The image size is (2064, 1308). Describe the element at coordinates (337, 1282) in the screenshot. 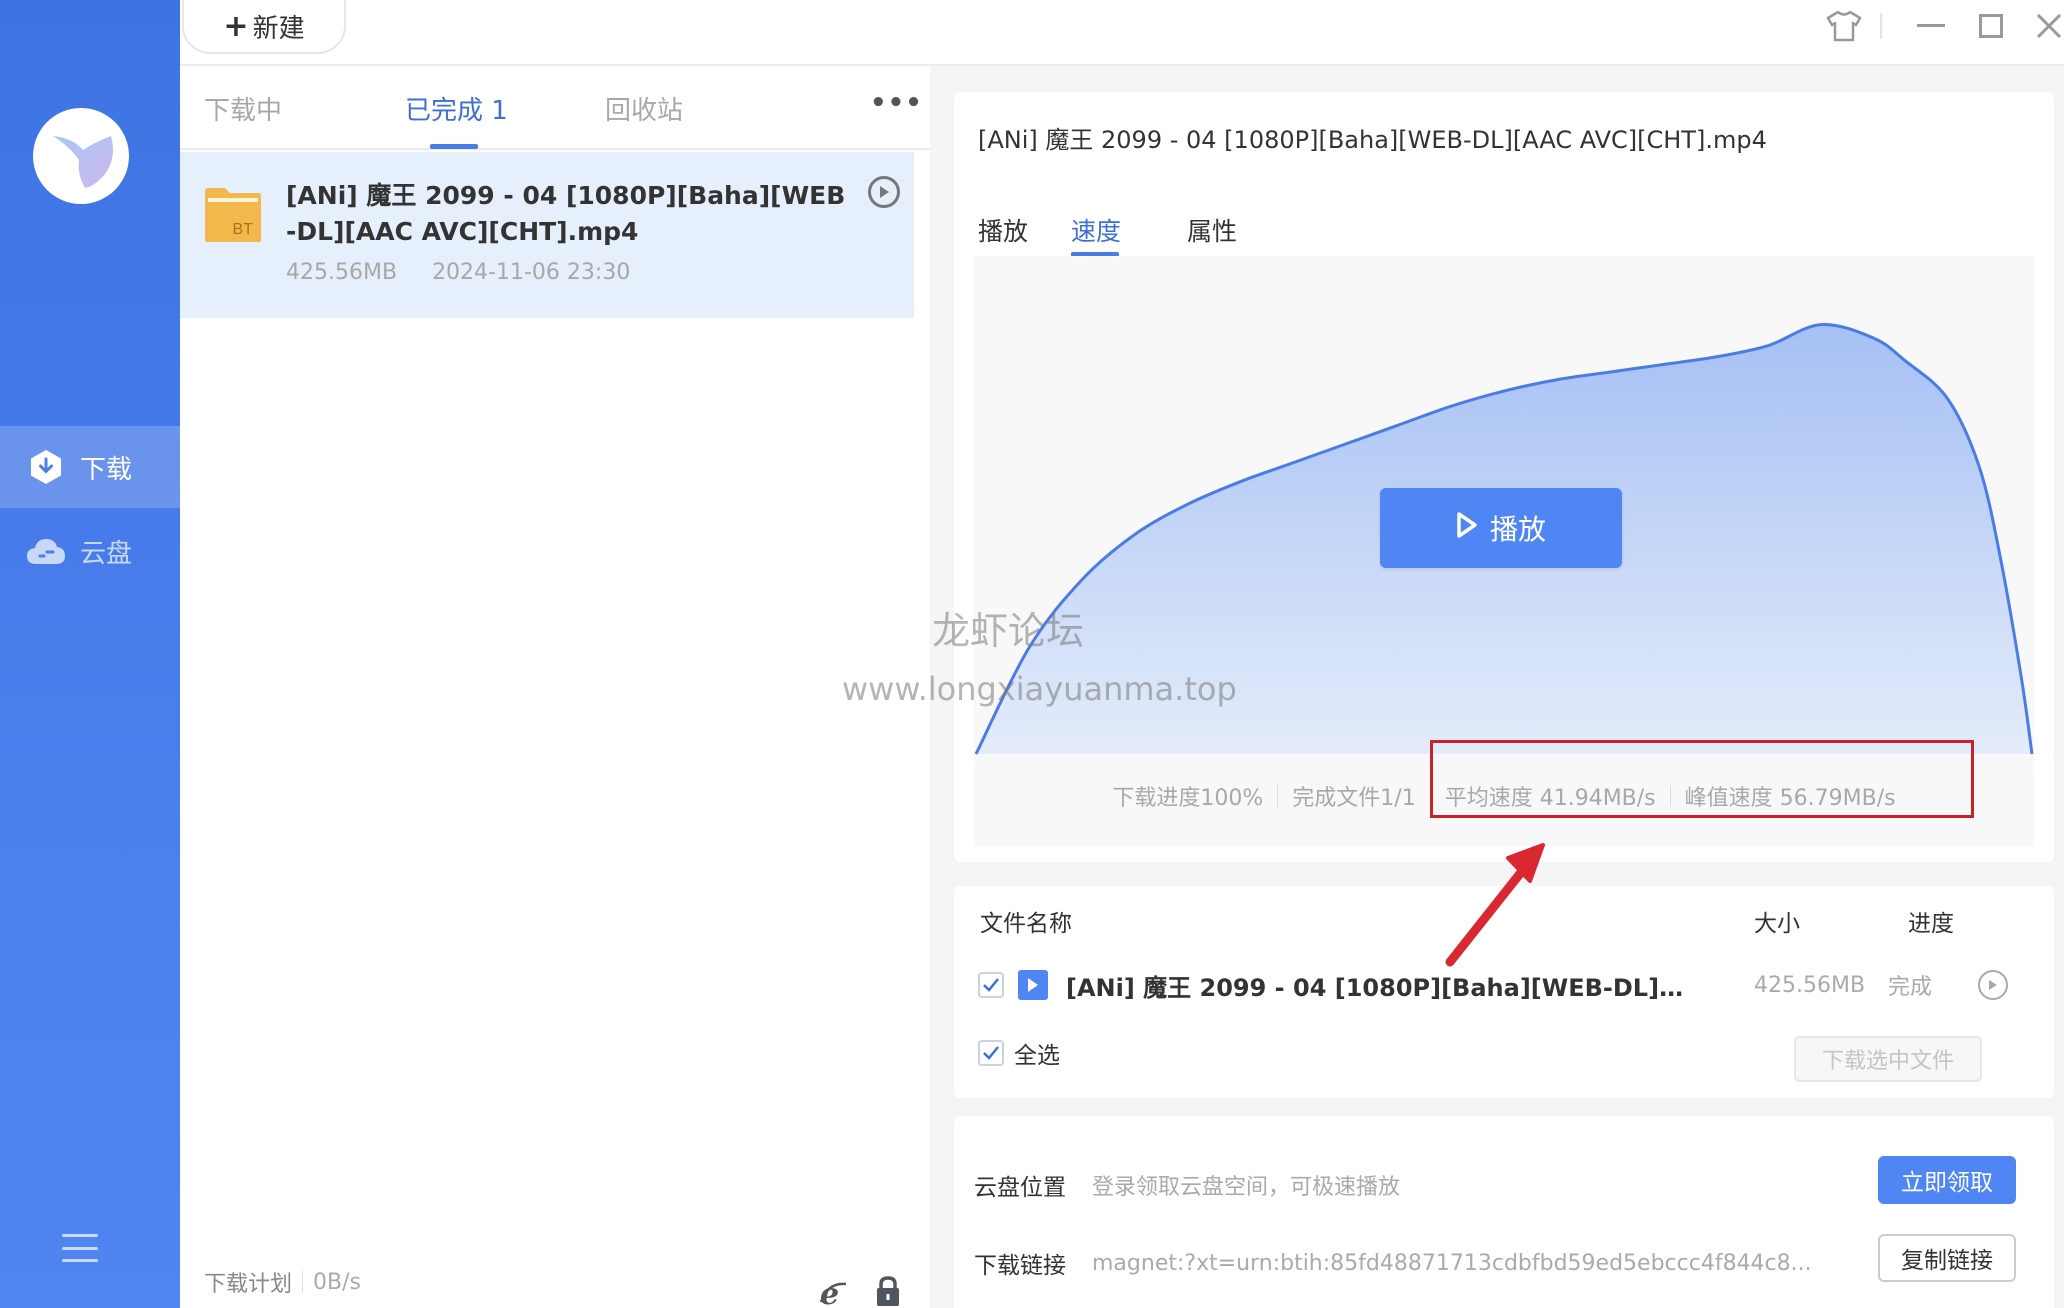

I see `current-speed: 0B/s` at that location.